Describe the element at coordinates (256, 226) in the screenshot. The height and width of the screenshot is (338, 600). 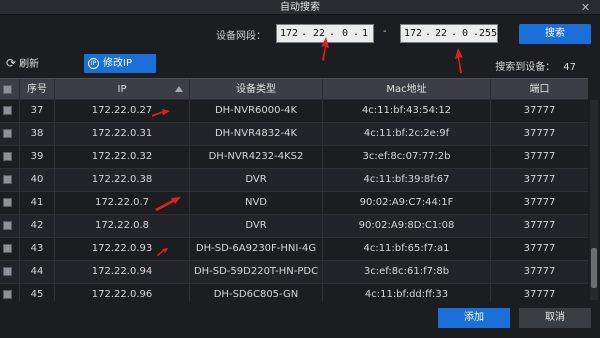
I see `row-device-type: DVR` at that location.